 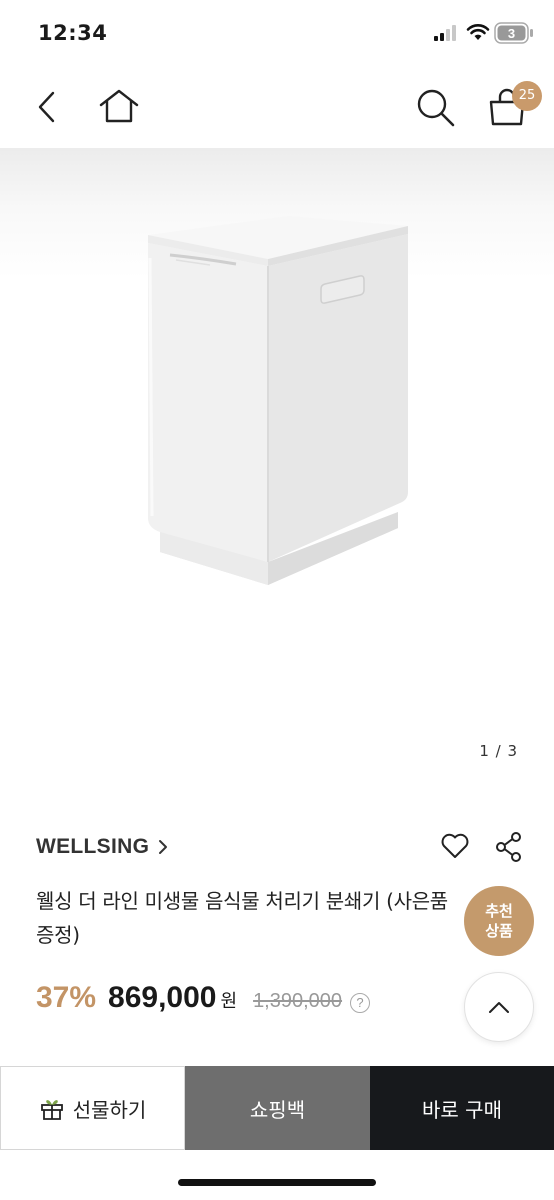 What do you see at coordinates (109, 1109) in the screenshot?
I see `gift-label: 선물하기` at bounding box center [109, 1109].